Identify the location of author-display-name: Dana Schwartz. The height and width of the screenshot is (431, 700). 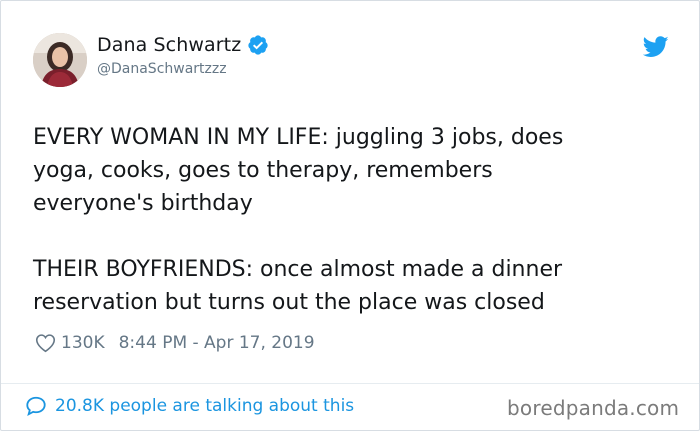
(169, 45).